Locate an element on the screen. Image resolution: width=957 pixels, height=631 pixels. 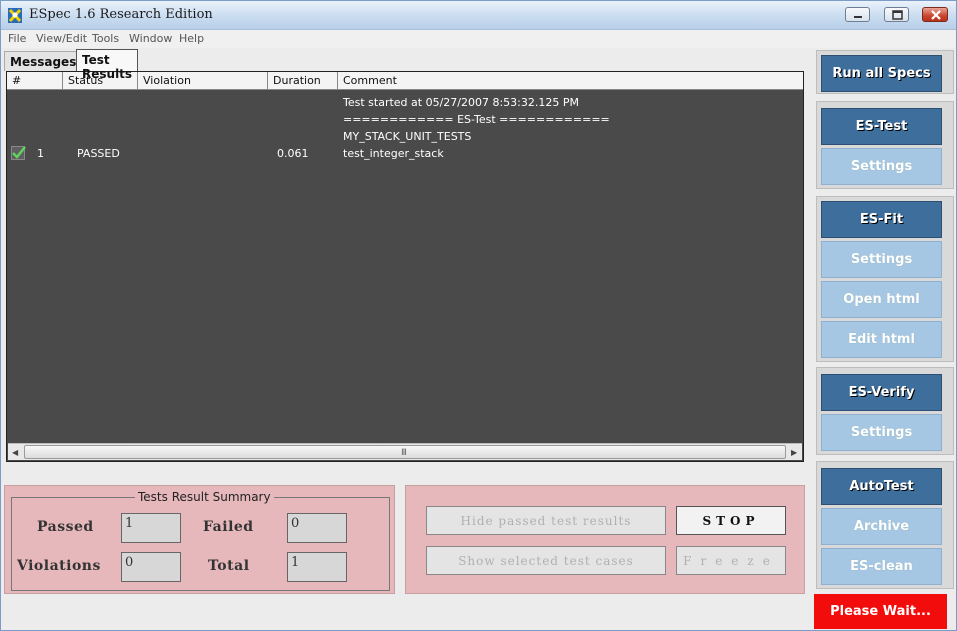
minimize-button is located at coordinates (857, 14).